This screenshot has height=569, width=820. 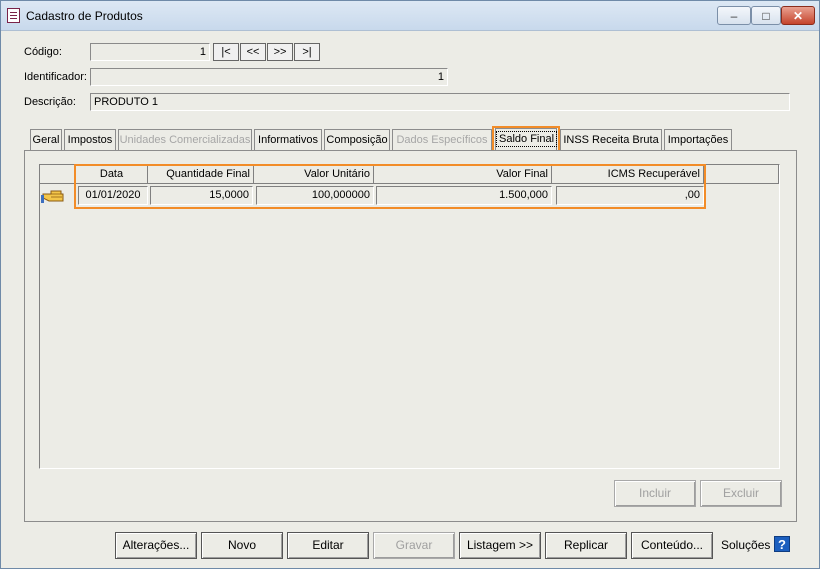 What do you see at coordinates (55, 77) in the screenshot?
I see `identificador-label: Identificador:` at bounding box center [55, 77].